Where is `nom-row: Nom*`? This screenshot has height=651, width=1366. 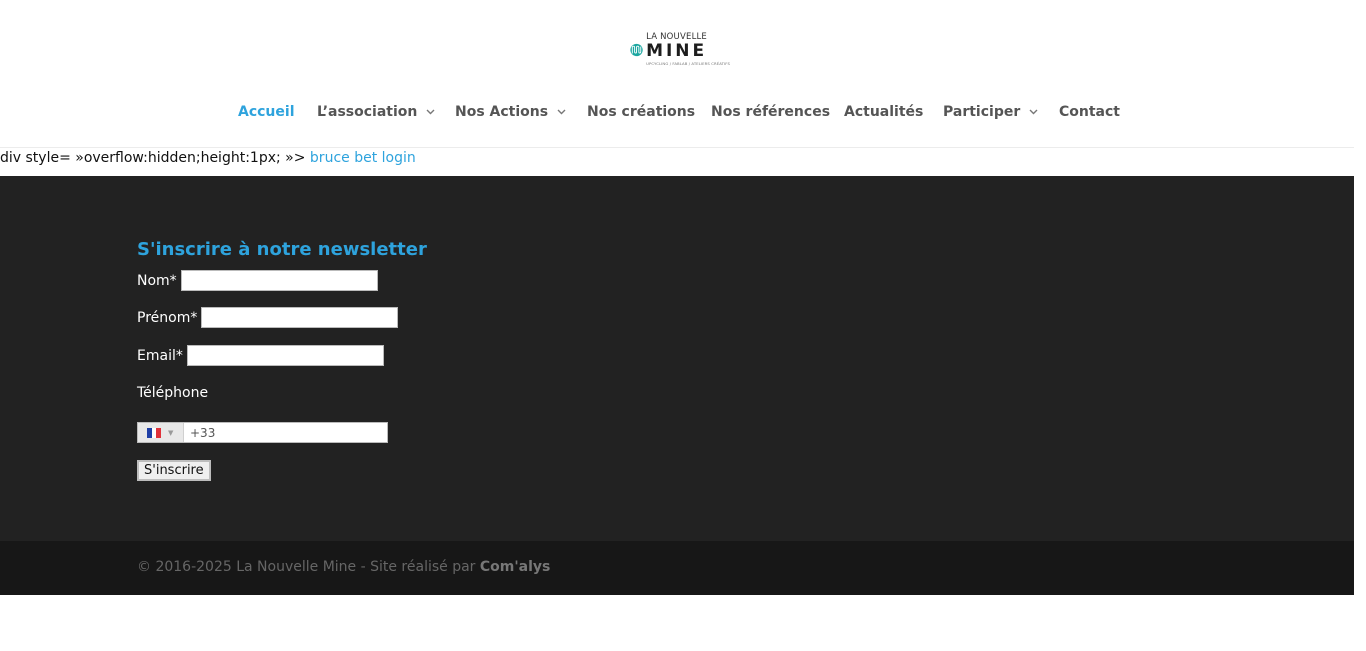 nom-row: Nom* is located at coordinates (257, 280).